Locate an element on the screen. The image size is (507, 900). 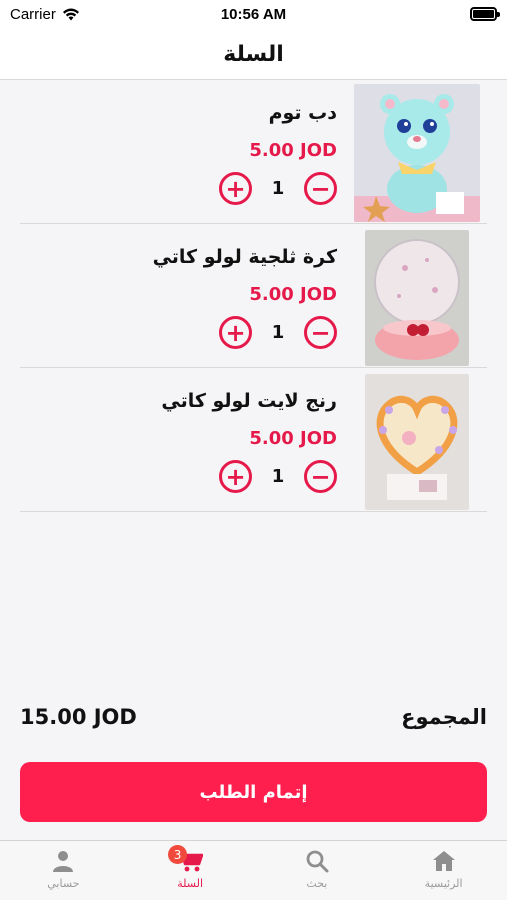
cart-item: كرة ثلجية لولو كاتي 5.00 JOD + 1 − is located at coordinates (253, 296).